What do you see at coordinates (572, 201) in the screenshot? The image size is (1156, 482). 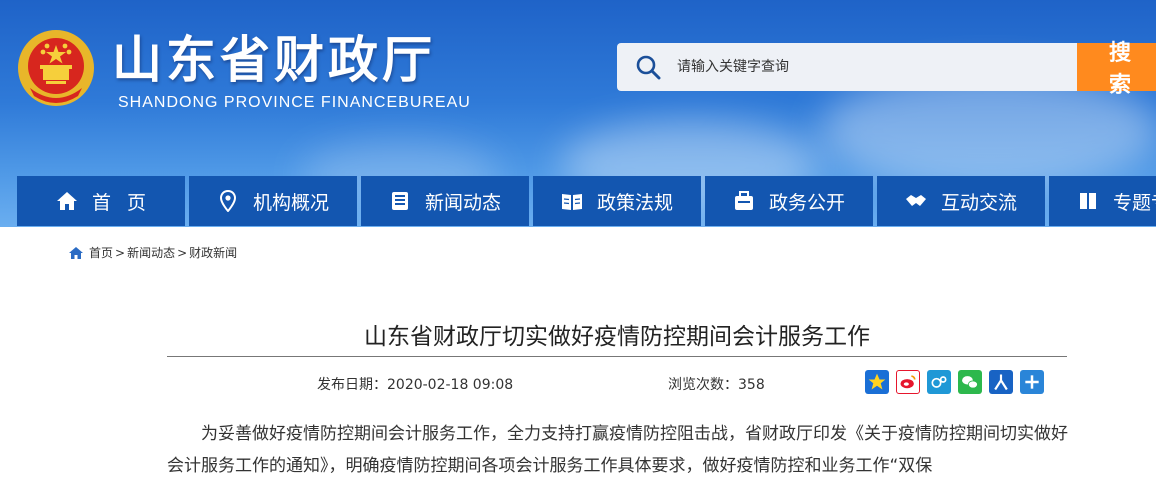 I see `open-book-icon` at bounding box center [572, 201].